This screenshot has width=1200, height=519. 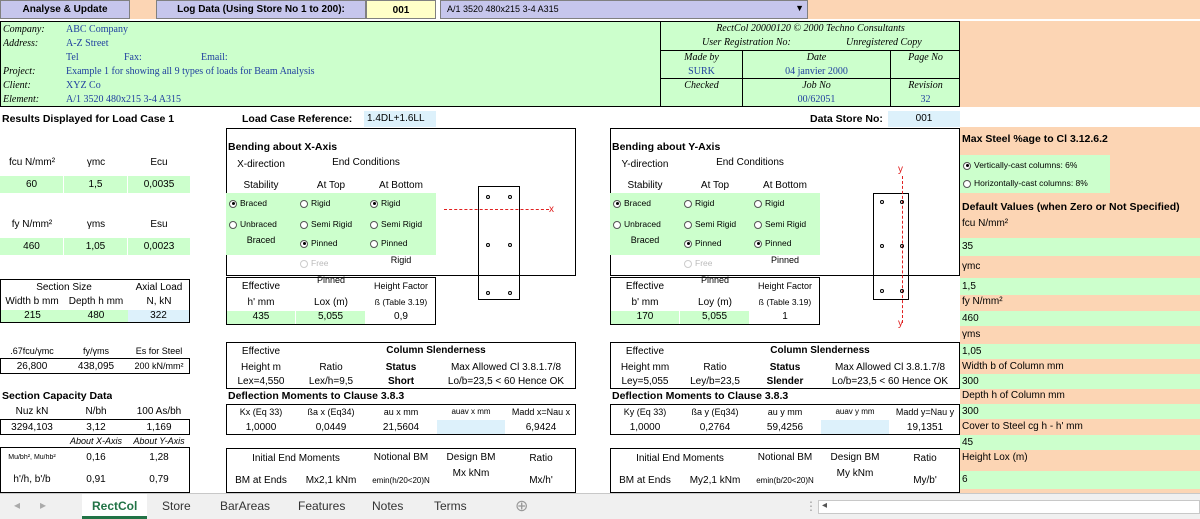 What do you see at coordinates (450, 506) in the screenshot?
I see `sheet-tab-terms: Terms` at bounding box center [450, 506].